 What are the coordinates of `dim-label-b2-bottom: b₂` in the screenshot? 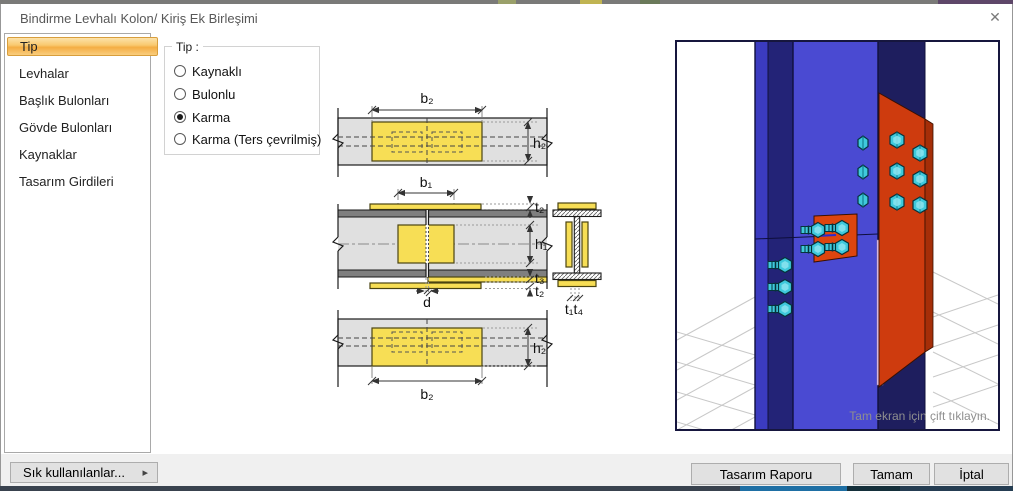 It's located at (426, 394).